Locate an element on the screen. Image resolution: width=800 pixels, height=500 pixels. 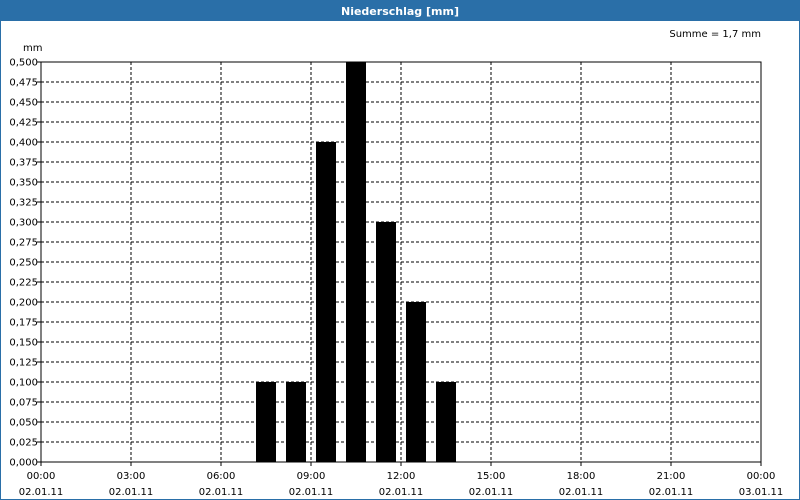
y-tick-label: 0,150 is located at coordinates (23, 343).